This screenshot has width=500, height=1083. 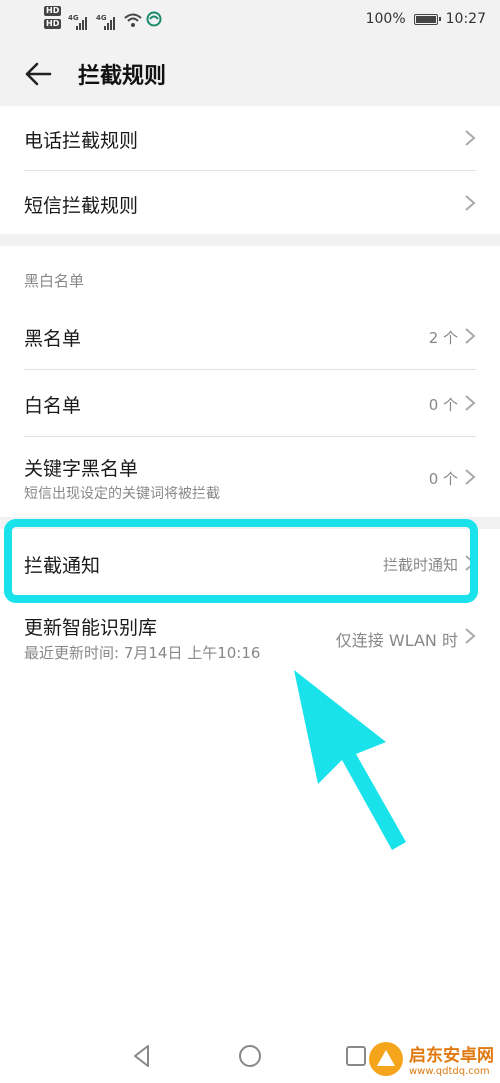 I want to click on keyword-blacklist-item: 关键字黑名单 短信出现设定的关键词将被拦截 0 个, so click(x=250, y=477).